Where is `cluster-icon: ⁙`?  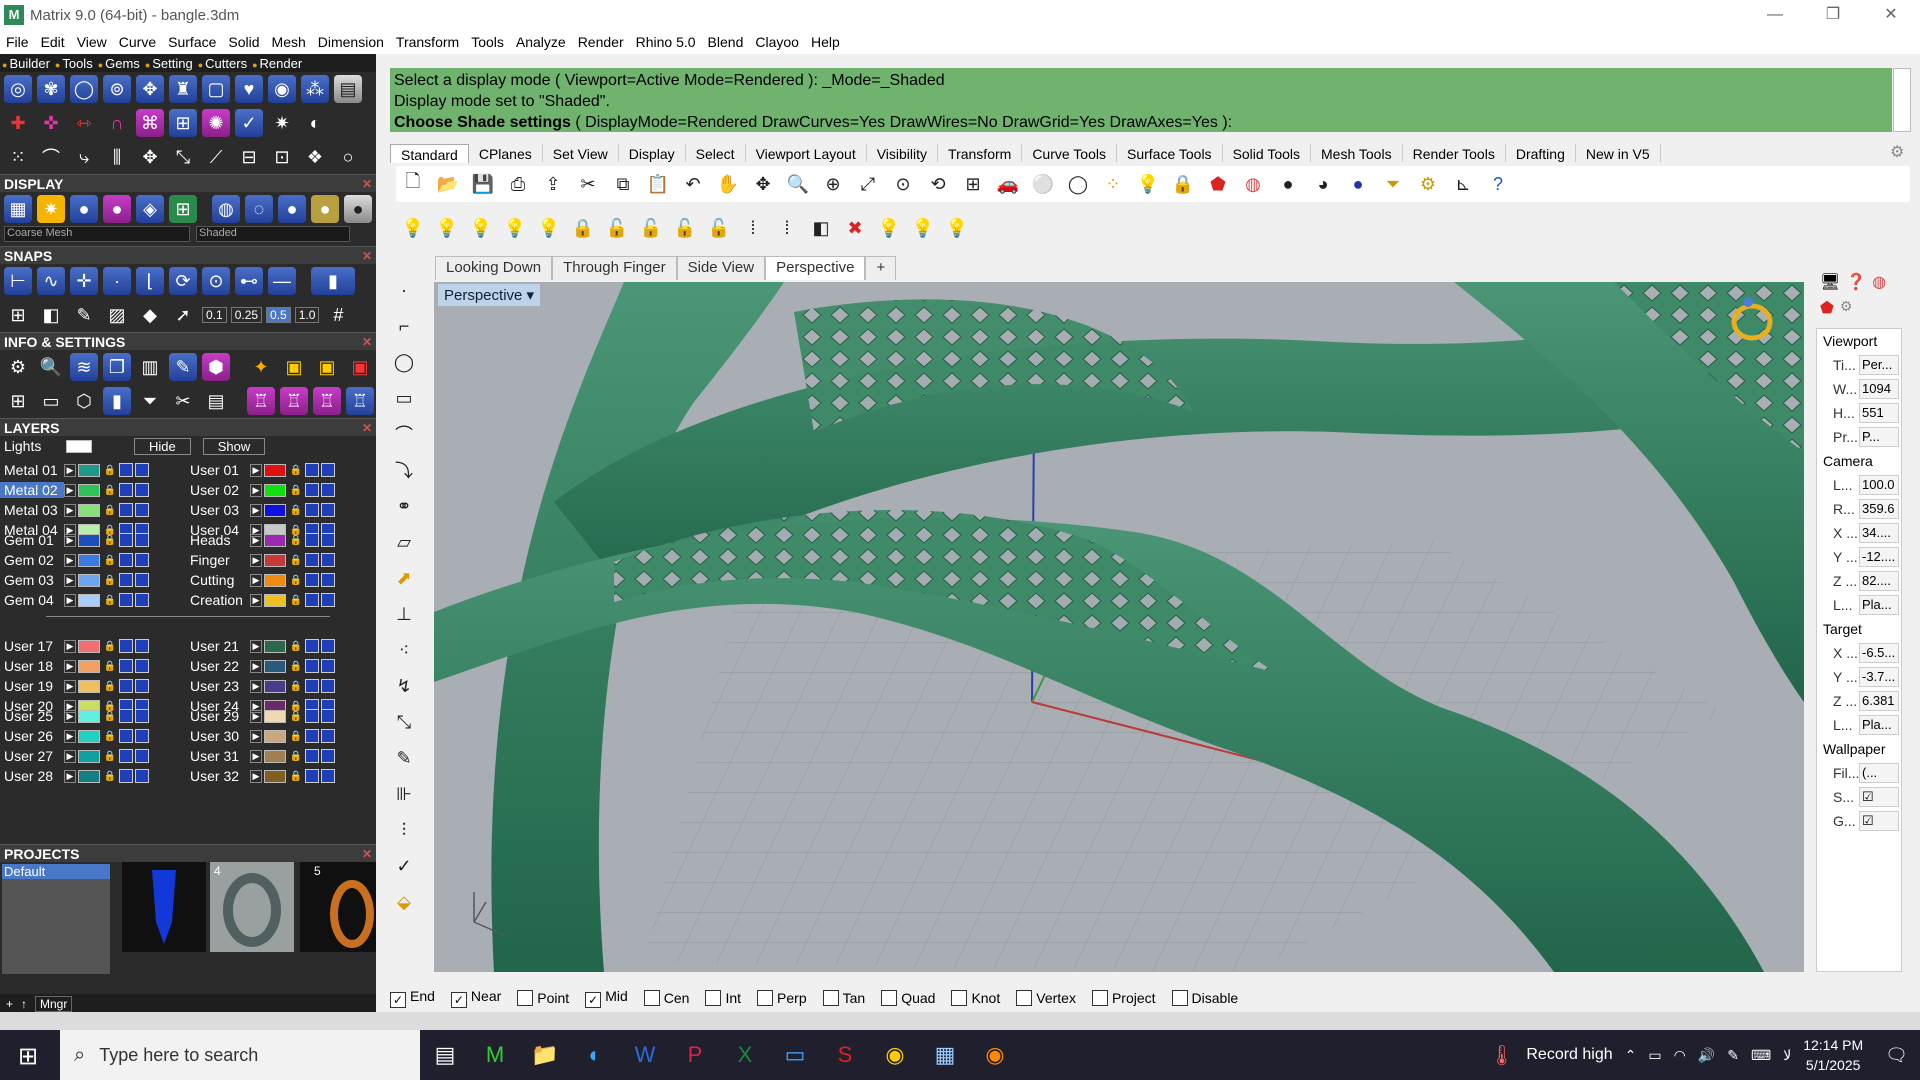 cluster-icon: ⁙ is located at coordinates (18, 157).